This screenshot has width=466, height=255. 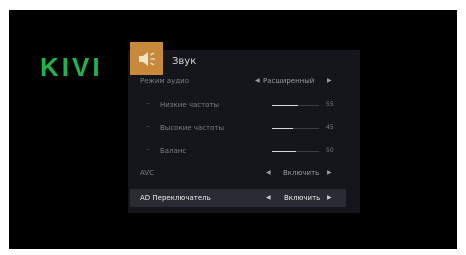 What do you see at coordinates (284, 151) in the screenshot?
I see `balance-slider-fill` at bounding box center [284, 151].